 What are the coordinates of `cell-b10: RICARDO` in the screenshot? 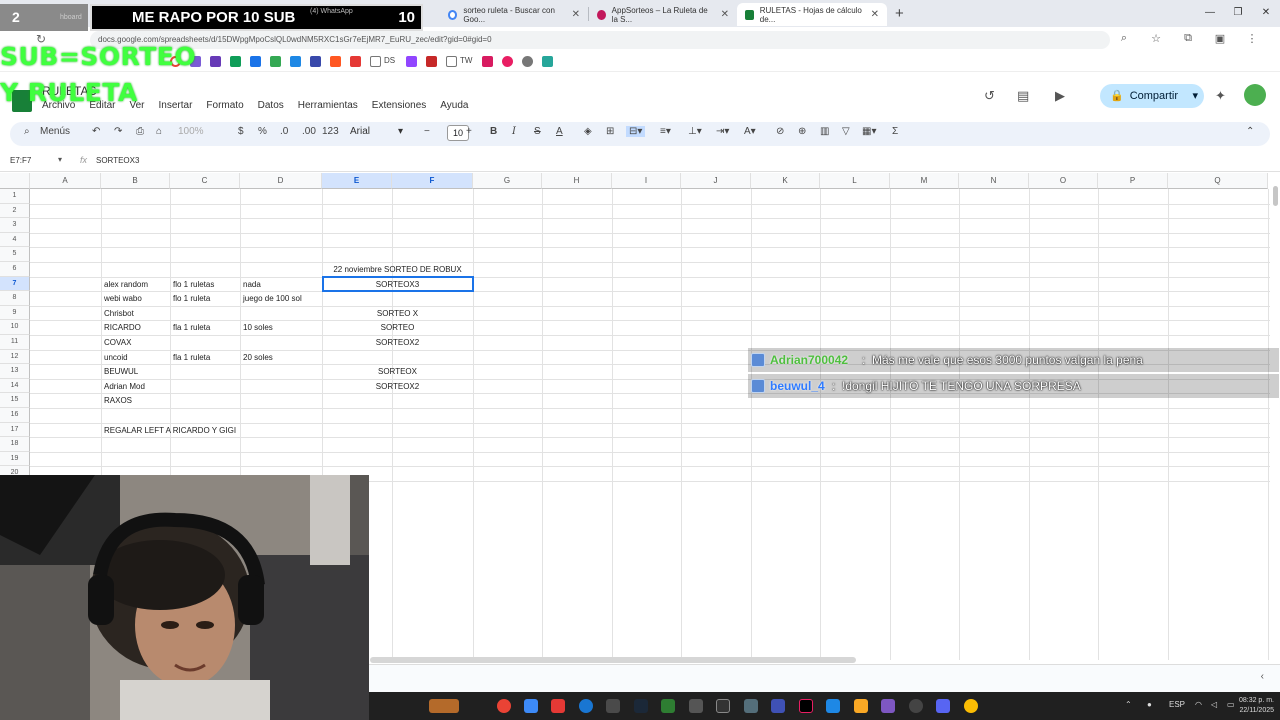 It's located at (122, 327).